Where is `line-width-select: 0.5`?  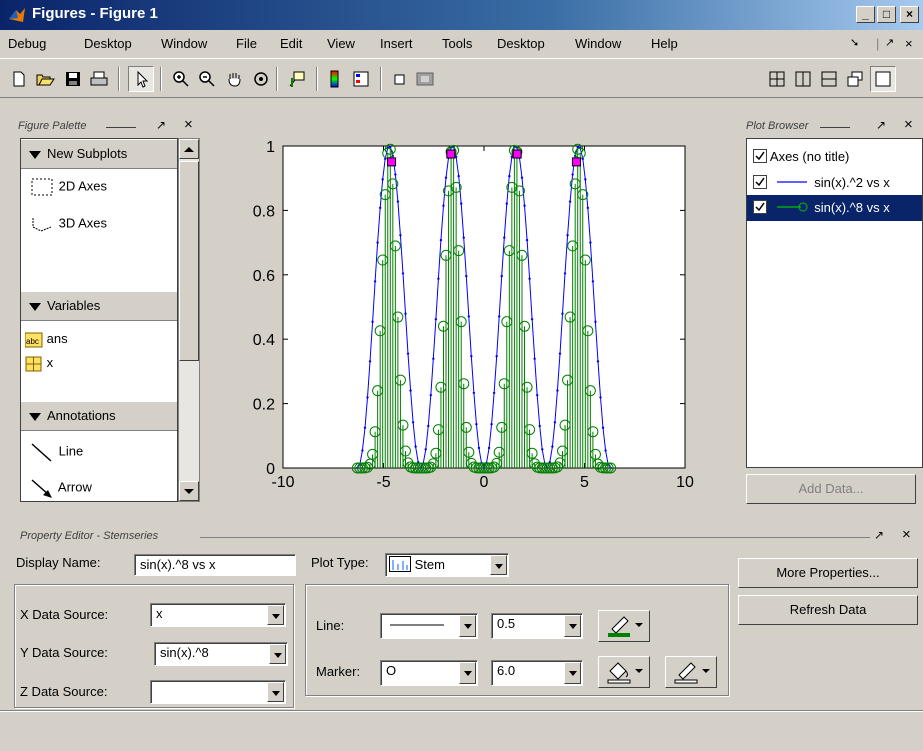 line-width-select: 0.5 is located at coordinates (537, 626).